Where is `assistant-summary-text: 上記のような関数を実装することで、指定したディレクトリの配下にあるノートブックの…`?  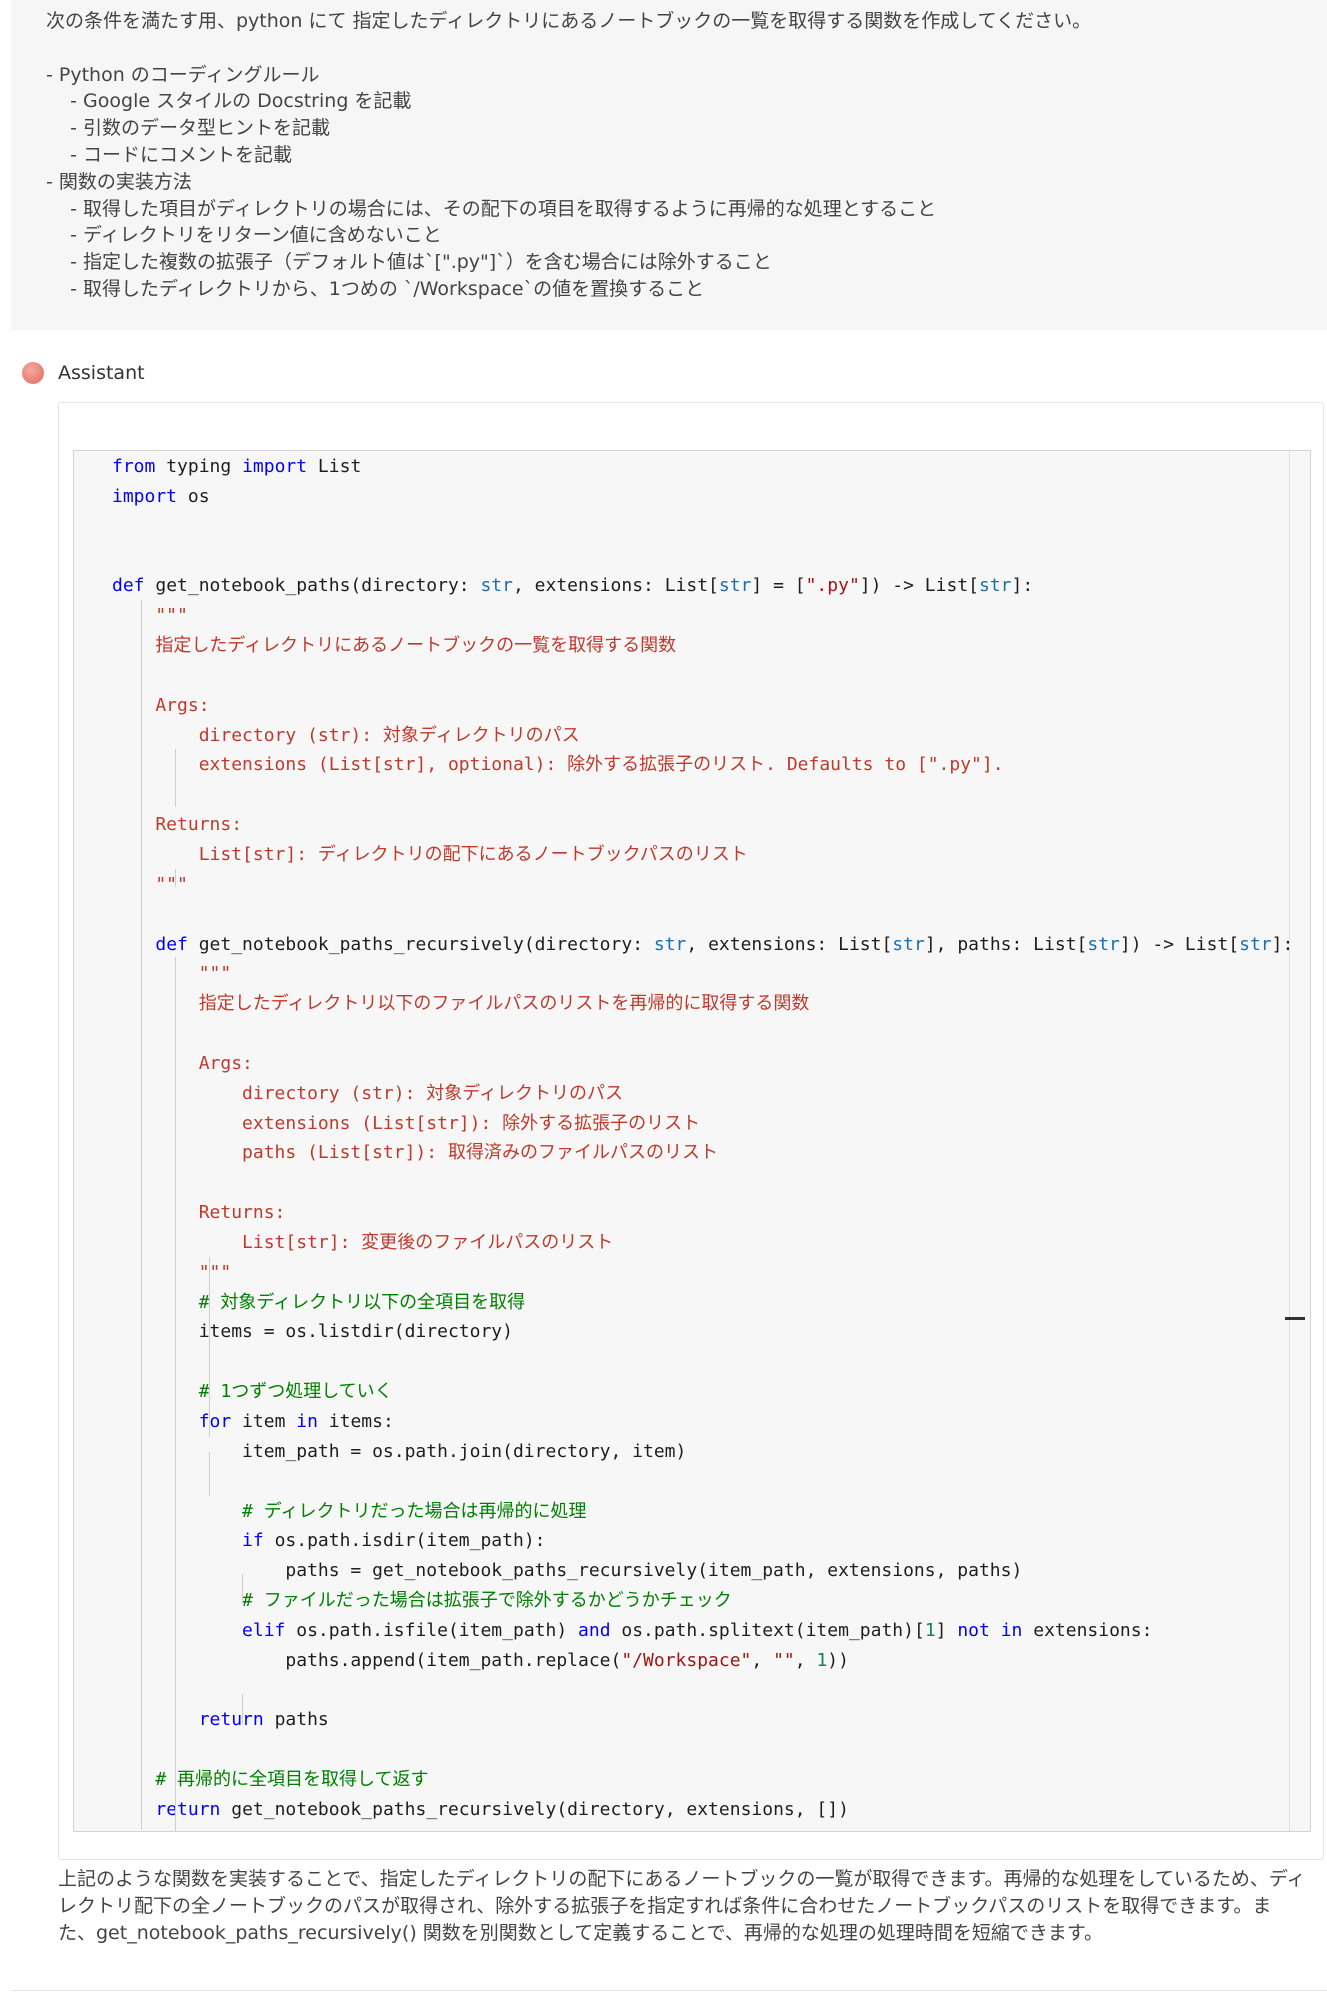 assistant-summary-text: 上記のような関数を実装することで、指定したディレクトリの配下にあるノートブックの… is located at coordinates (682, 1906).